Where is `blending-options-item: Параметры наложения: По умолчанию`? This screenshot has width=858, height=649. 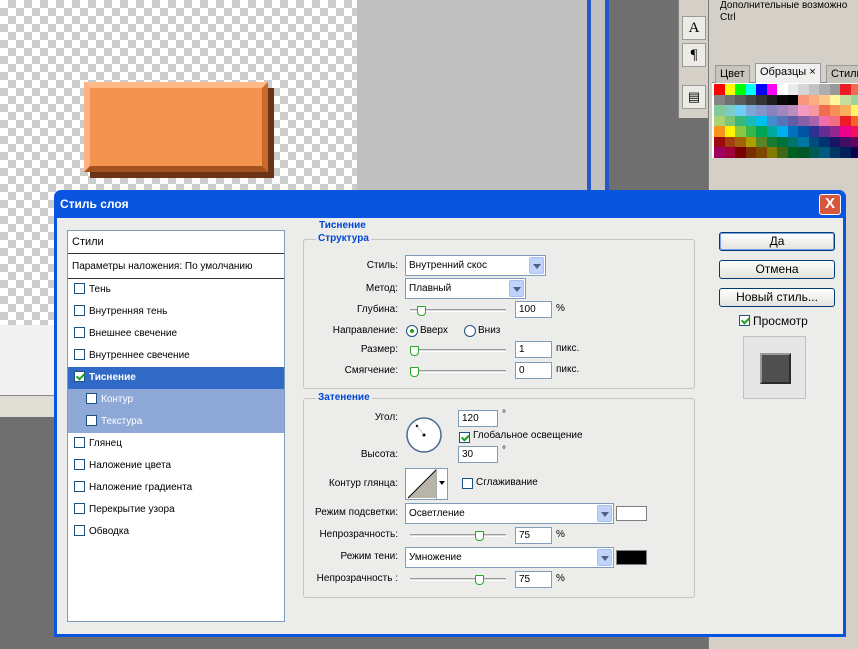 blending-options-item: Параметры наложения: По умолчанию is located at coordinates (176, 267).